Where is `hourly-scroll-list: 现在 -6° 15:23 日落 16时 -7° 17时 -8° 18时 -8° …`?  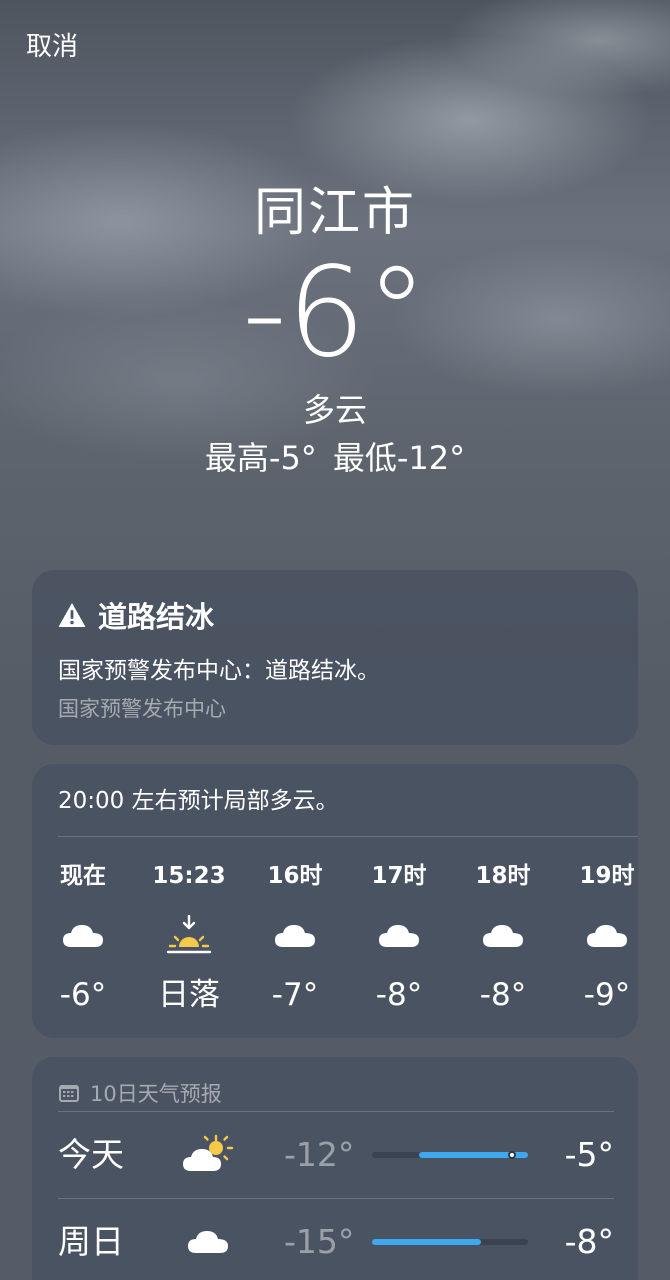
hourly-scroll-list: 现在 -6° 15:23 日落 16时 -7° 17时 -8° 18时 -8° … is located at coordinates (335, 937).